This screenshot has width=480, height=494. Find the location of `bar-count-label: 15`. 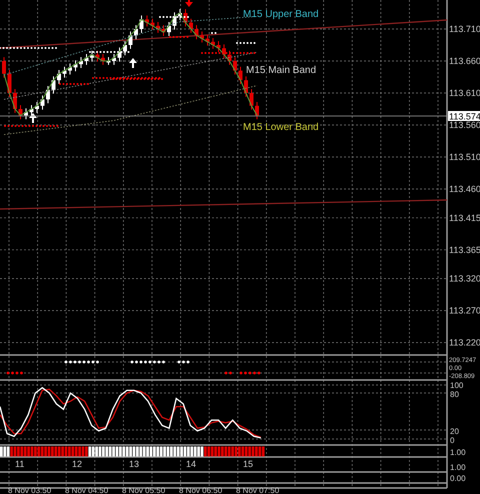

bar-count-label: 15 is located at coordinates (248, 464).